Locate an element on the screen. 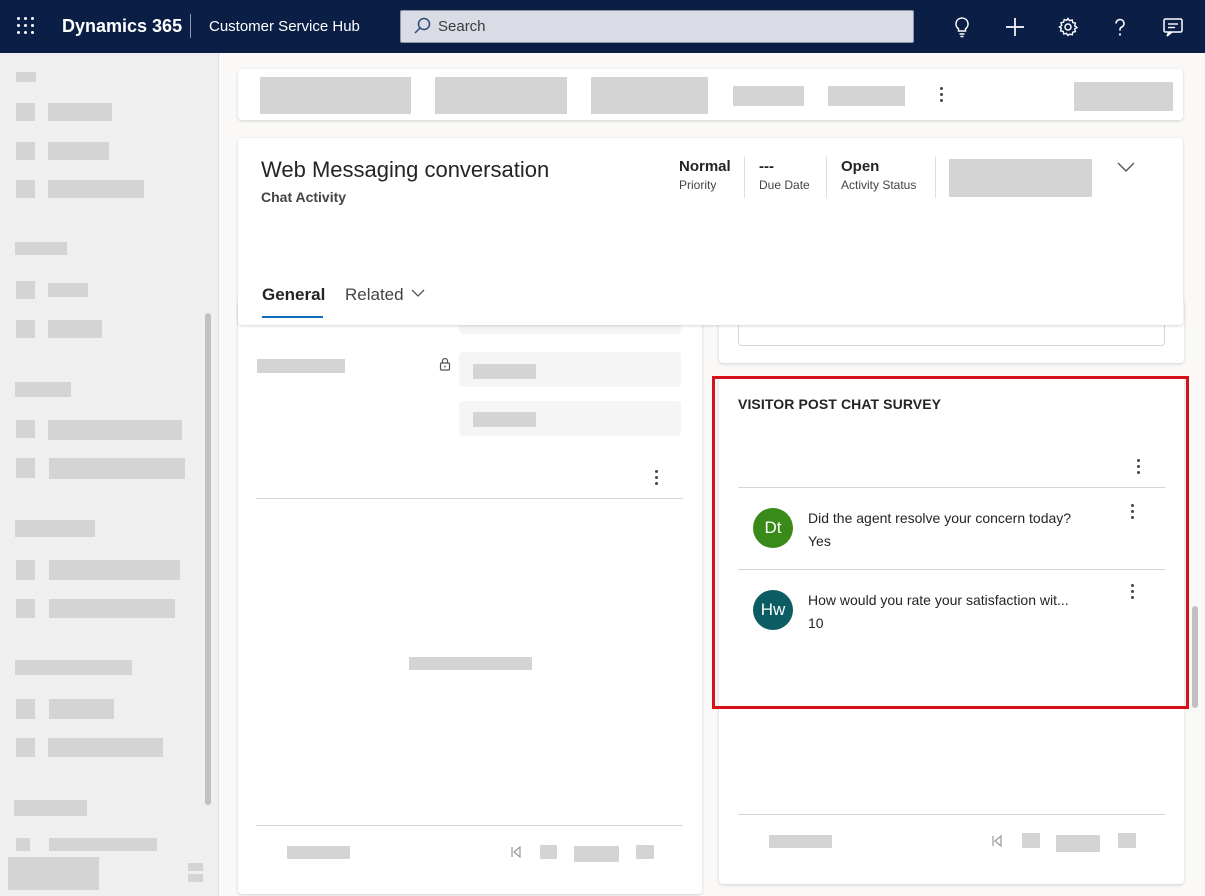 The image size is (1205, 896). search-box is located at coordinates (657, 26).